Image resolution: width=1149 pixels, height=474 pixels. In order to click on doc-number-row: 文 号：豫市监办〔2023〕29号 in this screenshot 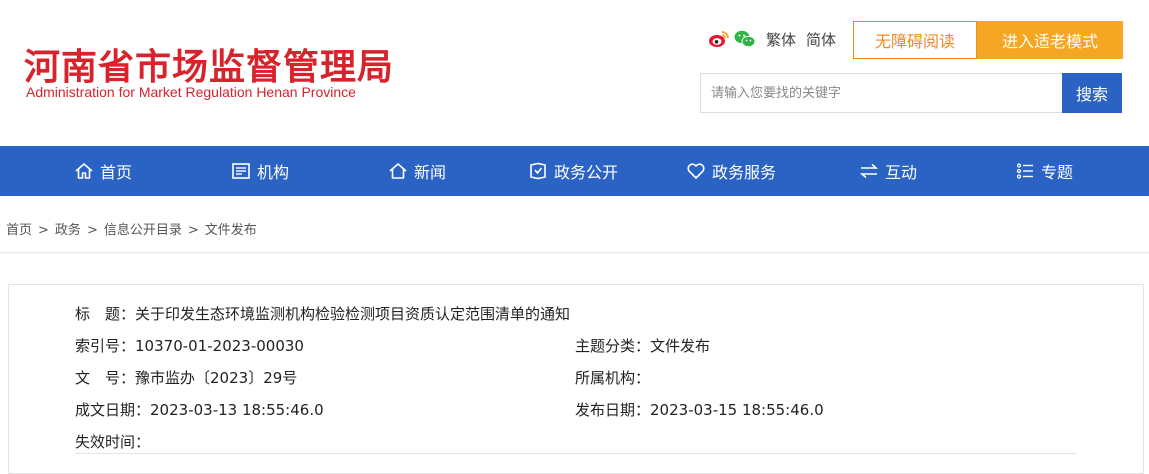, I will do `click(186, 377)`.